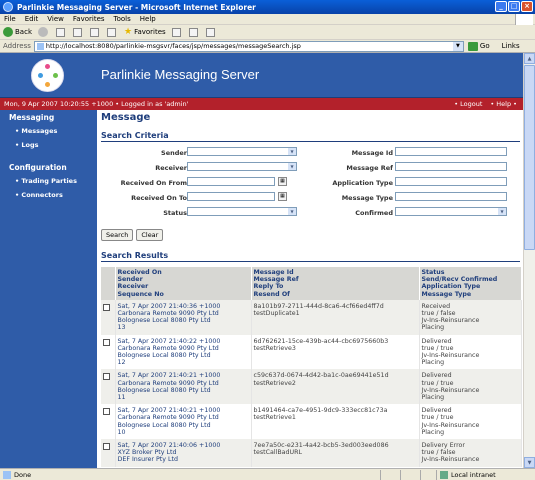  What do you see at coordinates (8, 7) in the screenshot?
I see `ie-icon` at bounding box center [8, 7].